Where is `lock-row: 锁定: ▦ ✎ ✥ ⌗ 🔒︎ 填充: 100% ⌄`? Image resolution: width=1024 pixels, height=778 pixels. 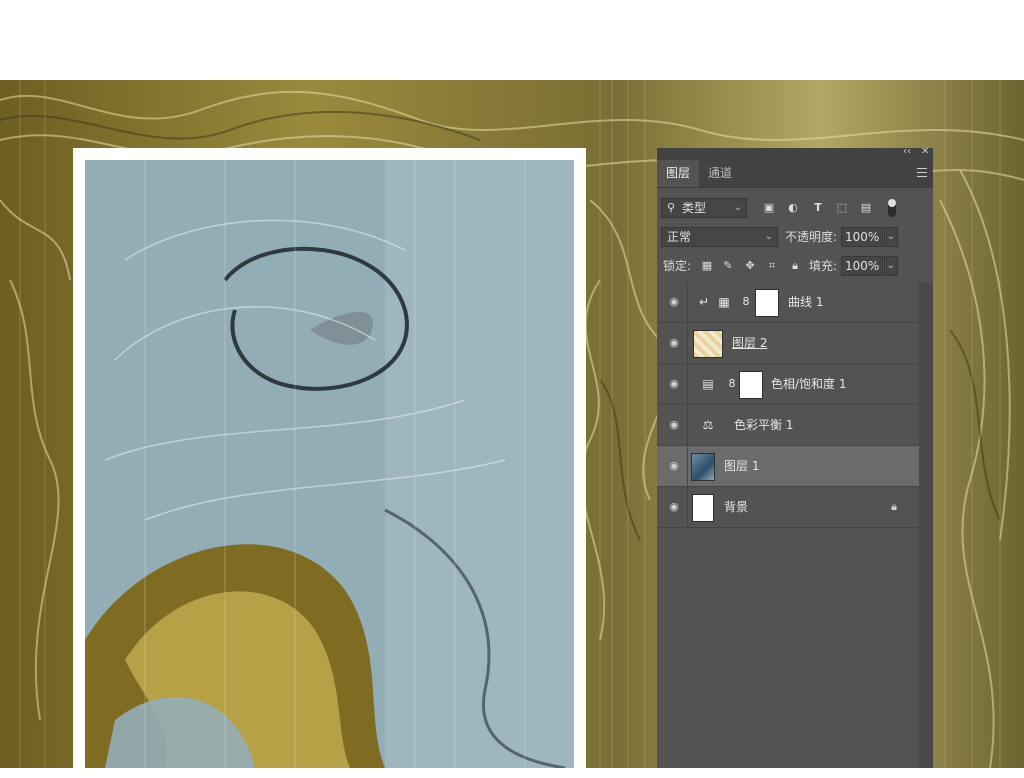 lock-row: 锁定: ▦ ✎ ✥ ⌗ 🔒︎ 填充: 100% ⌄ is located at coordinates (795, 268).